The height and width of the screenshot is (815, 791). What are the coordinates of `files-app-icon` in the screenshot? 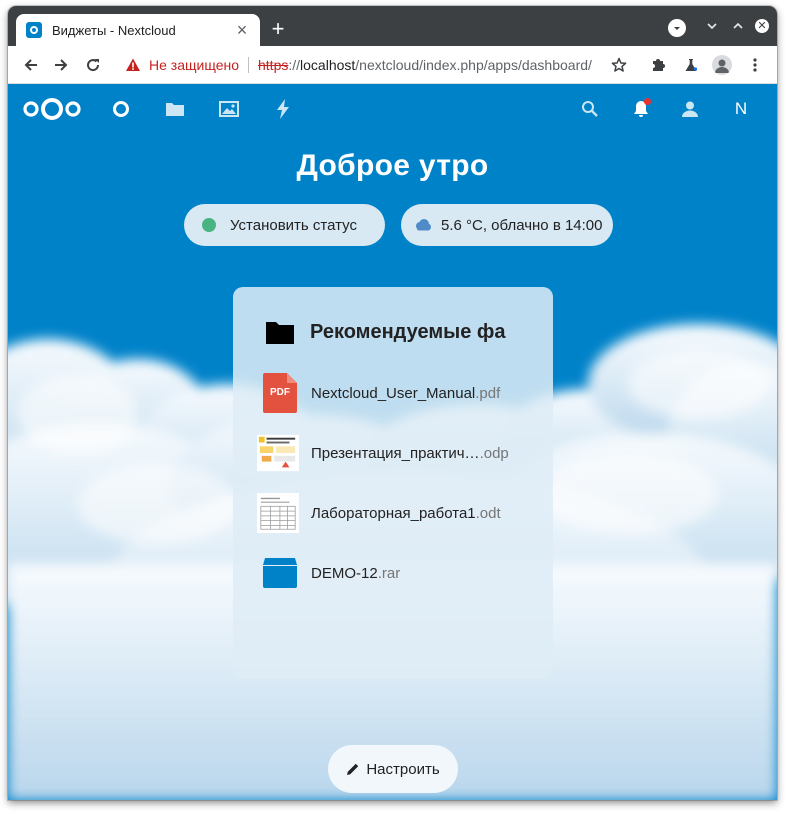 It's located at (175, 109).